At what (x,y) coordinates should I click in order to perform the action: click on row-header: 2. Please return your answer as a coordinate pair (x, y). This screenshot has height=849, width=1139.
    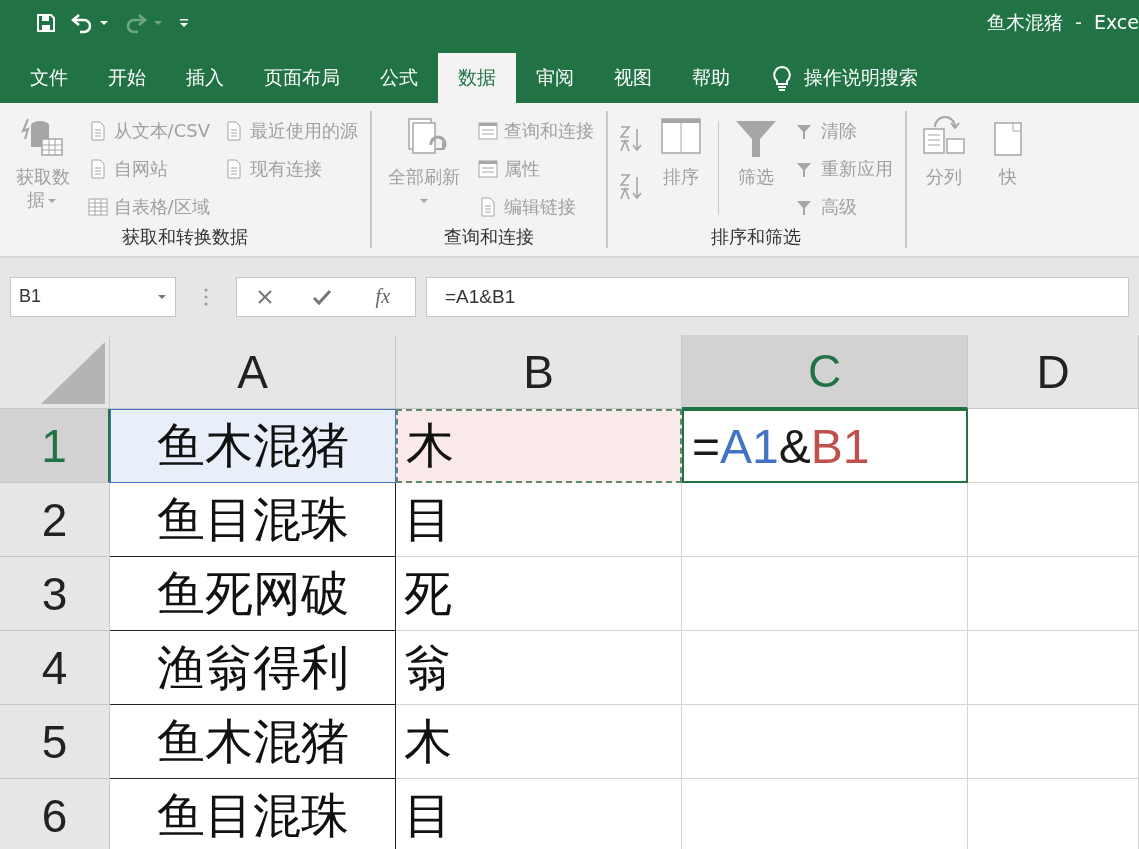
    Looking at the image, I should click on (55, 520).